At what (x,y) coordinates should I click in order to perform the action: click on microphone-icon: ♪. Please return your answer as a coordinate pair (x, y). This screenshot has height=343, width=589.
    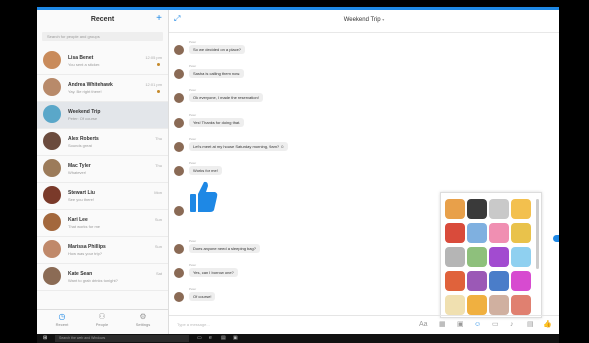
    Looking at the image, I should click on (512, 325).